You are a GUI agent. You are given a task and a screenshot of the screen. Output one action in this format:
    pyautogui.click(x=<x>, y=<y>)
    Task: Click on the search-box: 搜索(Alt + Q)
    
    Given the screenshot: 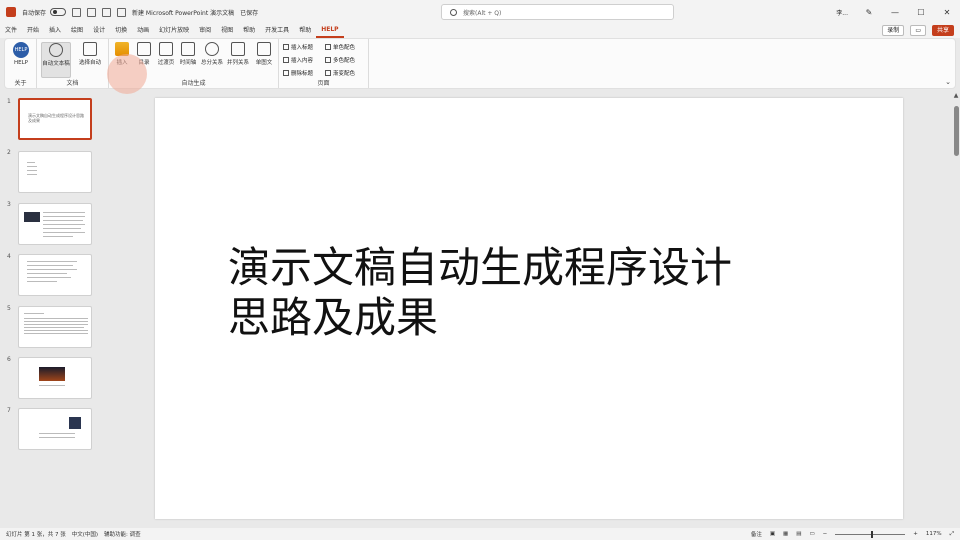 What is the action you would take?
    pyautogui.click(x=557, y=12)
    